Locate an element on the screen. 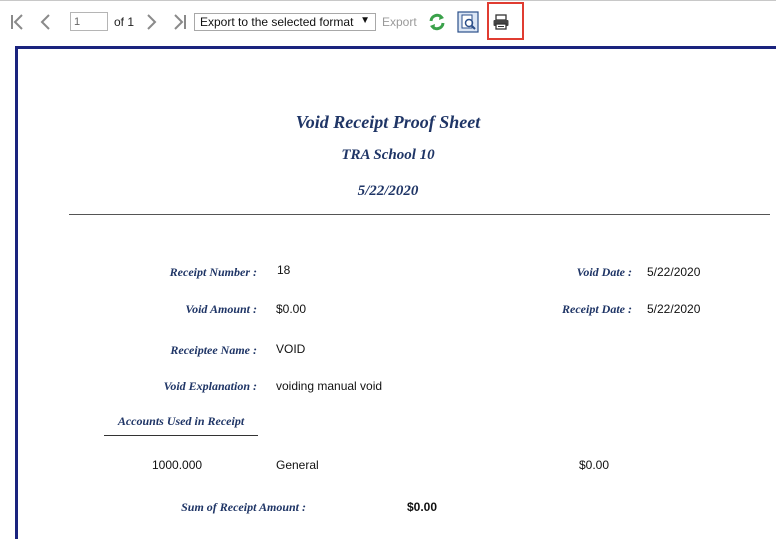  void-explanation-value: voiding manual void is located at coordinates (329, 386).